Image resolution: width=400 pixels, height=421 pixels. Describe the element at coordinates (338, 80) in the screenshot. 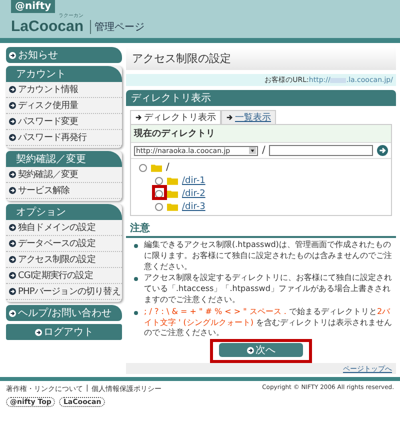

I see `redaction-mark` at that location.